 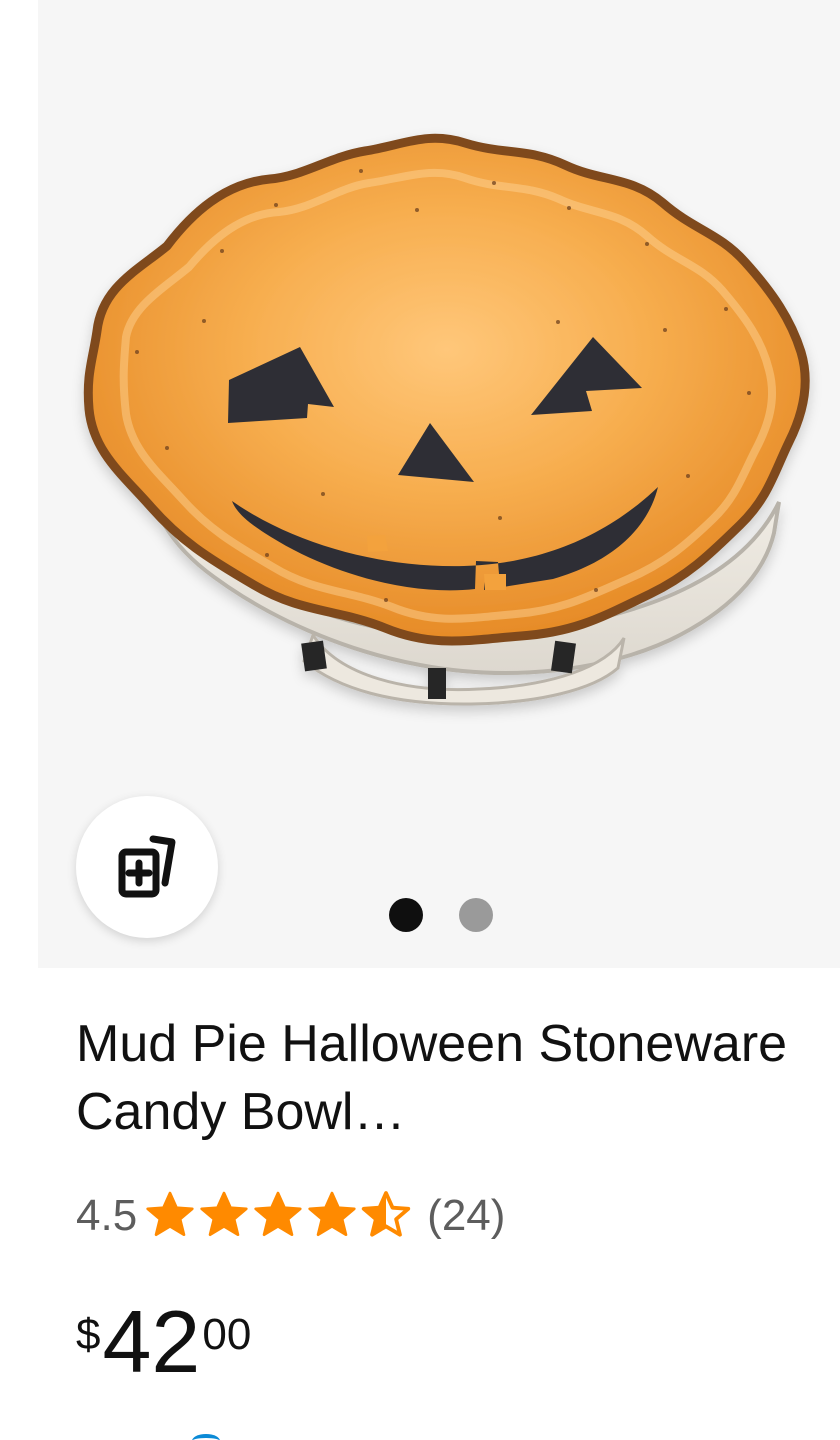 I want to click on price-whole: 42, so click(x=151, y=1341).